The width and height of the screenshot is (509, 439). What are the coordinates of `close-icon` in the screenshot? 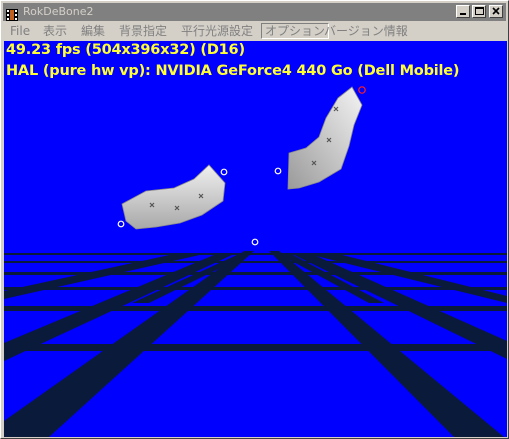 It's located at (496, 11).